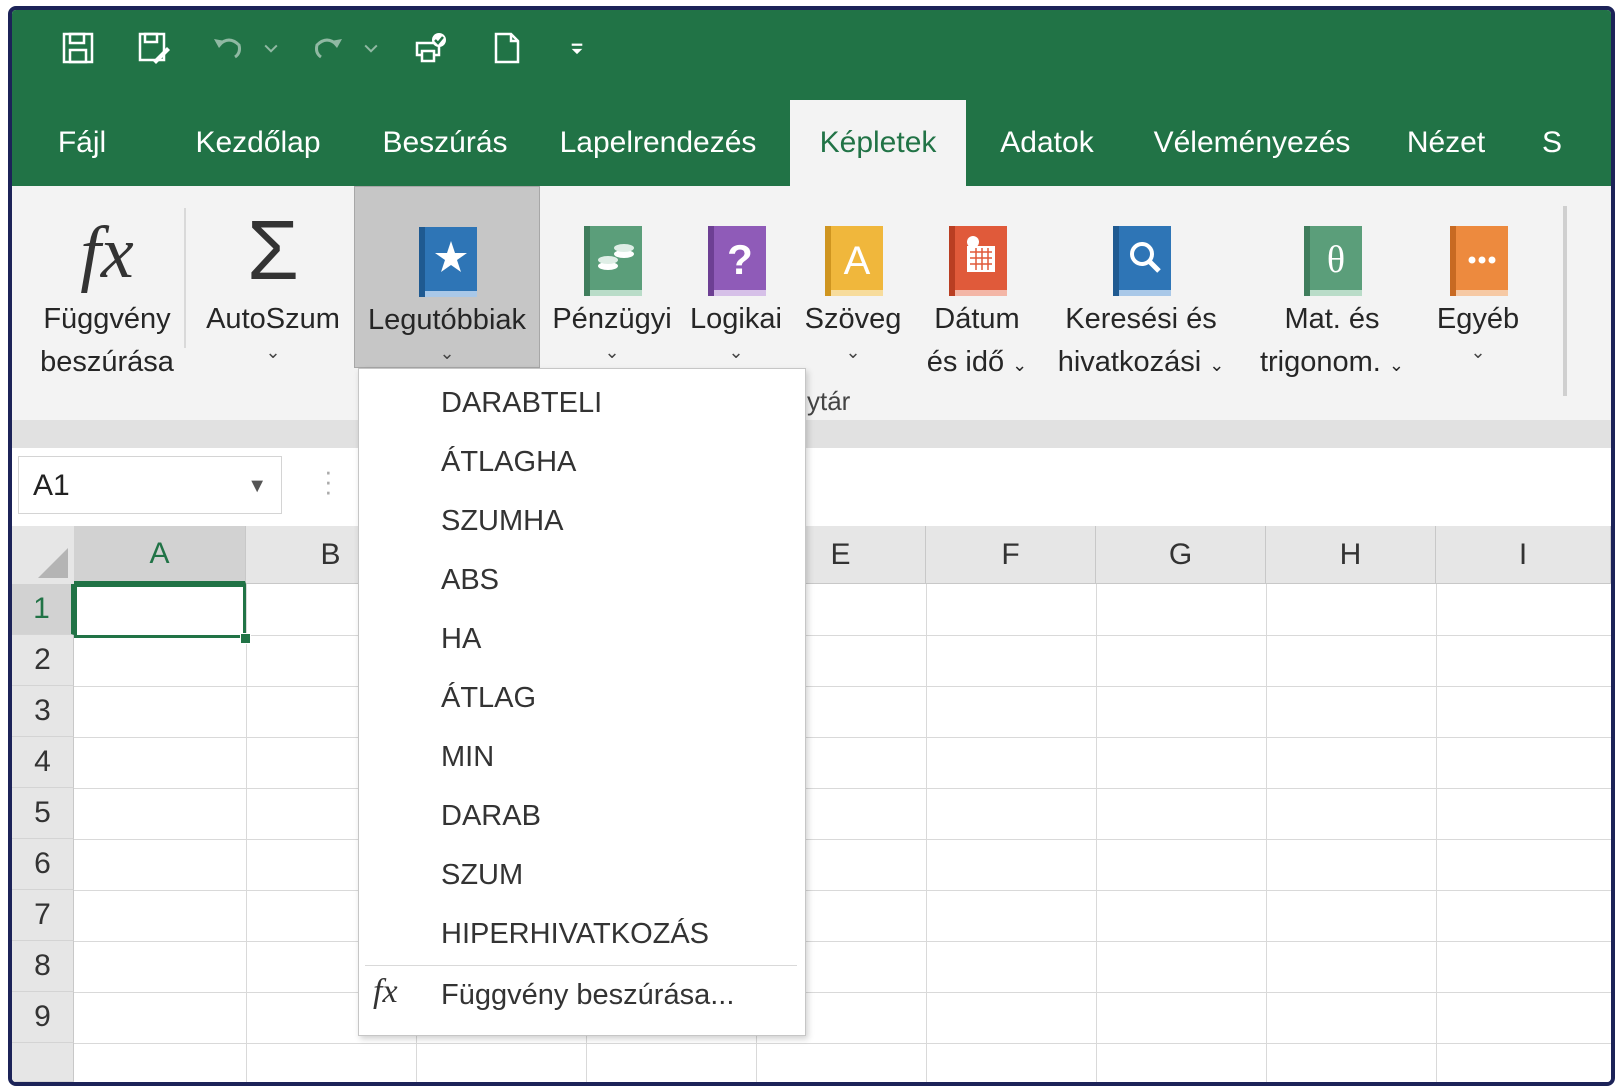 The width and height of the screenshot is (1623, 1086). I want to click on more-functions-button: Egyéb ⌄, so click(1478, 276).